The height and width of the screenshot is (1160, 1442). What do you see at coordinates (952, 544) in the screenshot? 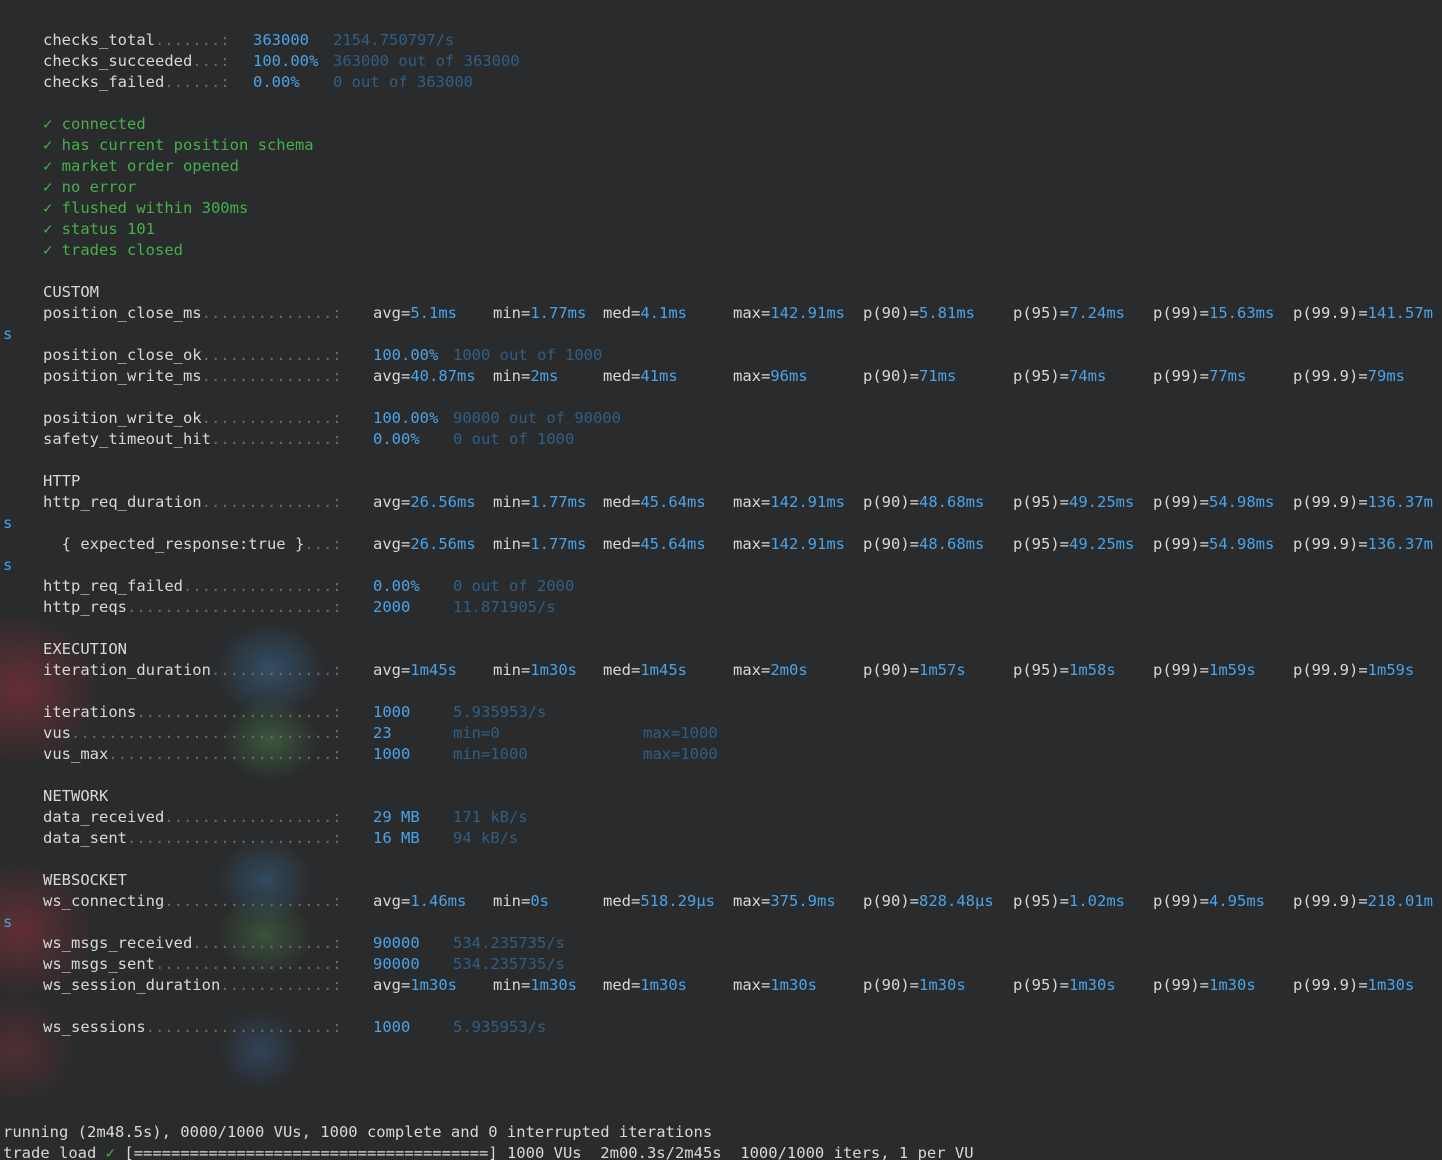
I see `stat-value: 48.68ms` at bounding box center [952, 544].